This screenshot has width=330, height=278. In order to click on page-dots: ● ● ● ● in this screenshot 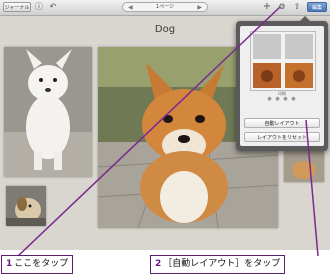, I will do `click(282, 99)`.